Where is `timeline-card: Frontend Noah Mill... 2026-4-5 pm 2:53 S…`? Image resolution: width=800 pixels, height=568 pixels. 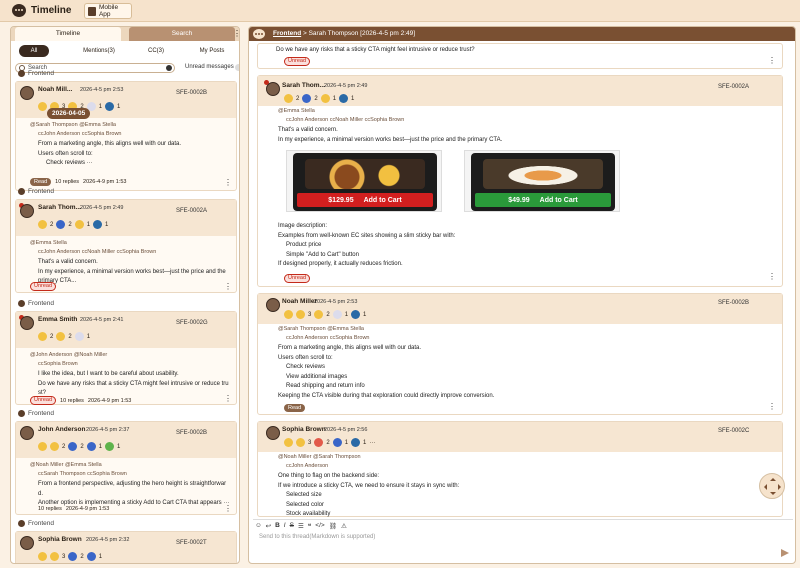
timeline-card: Frontend Noah Mill... 2026-4-5 pm 2:53 S… is located at coordinates (126, 130).